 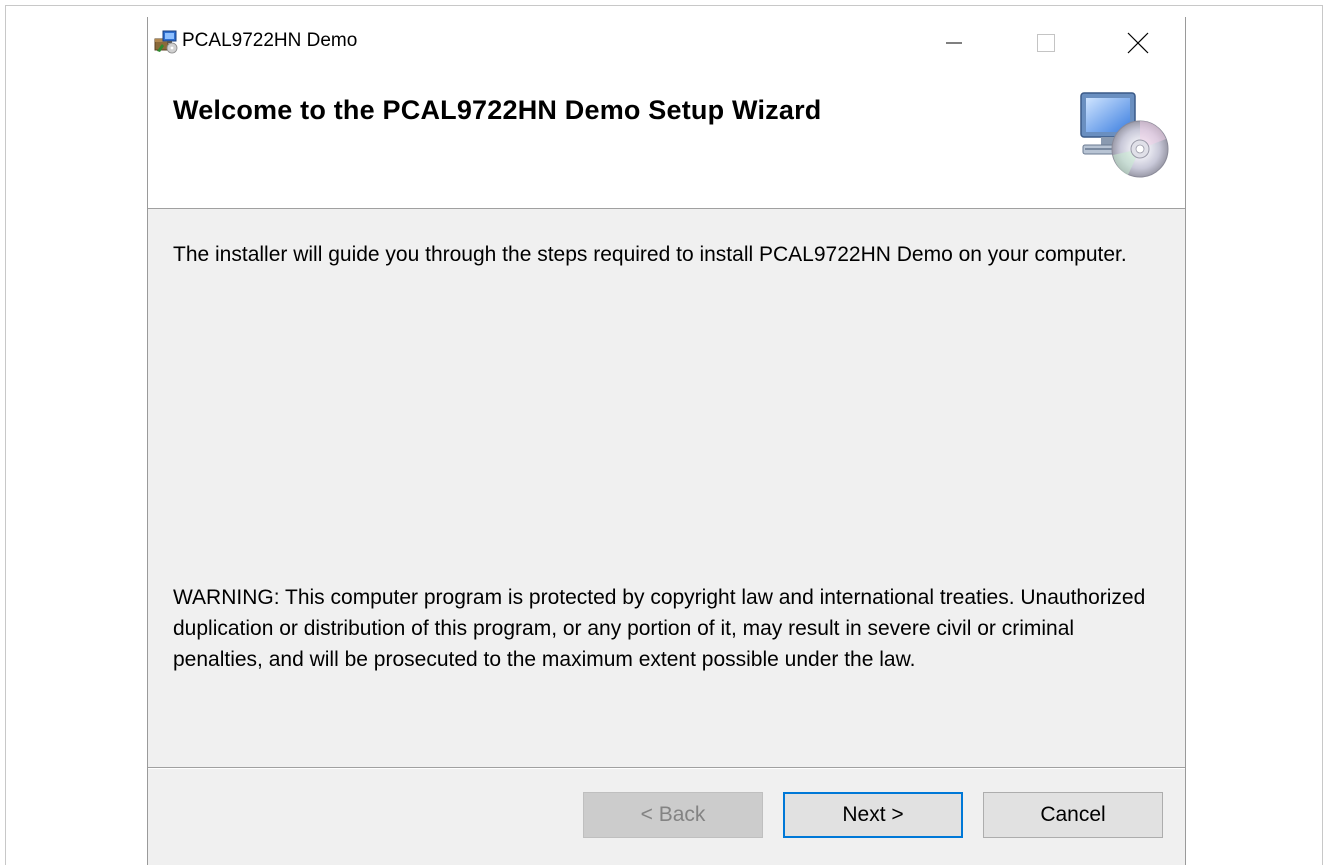 What do you see at coordinates (166, 42) in the screenshot?
I see `installer-package-icon` at bounding box center [166, 42].